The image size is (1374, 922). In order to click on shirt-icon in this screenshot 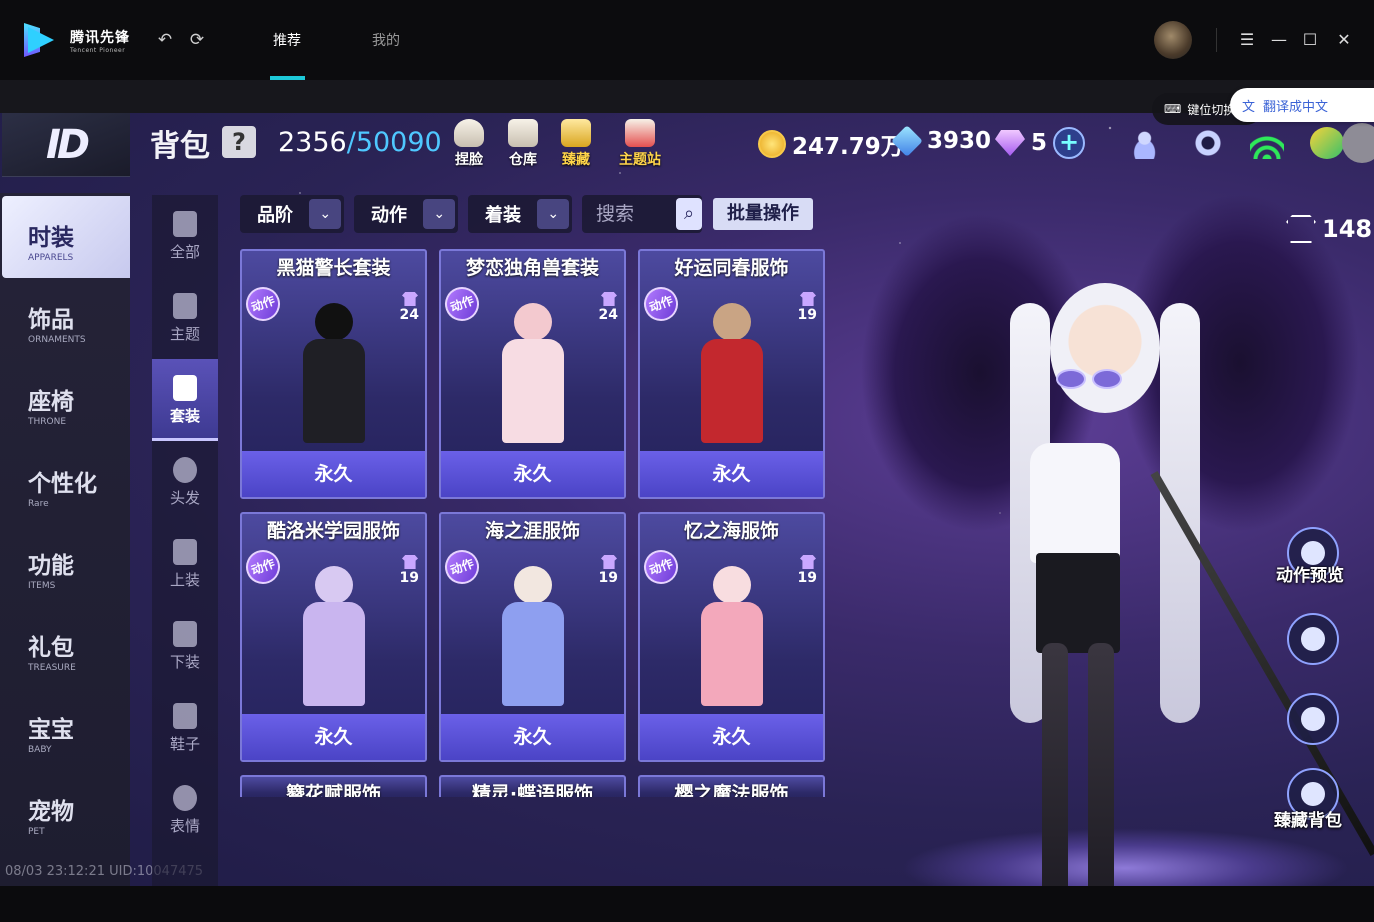, I will do `click(410, 299)`.